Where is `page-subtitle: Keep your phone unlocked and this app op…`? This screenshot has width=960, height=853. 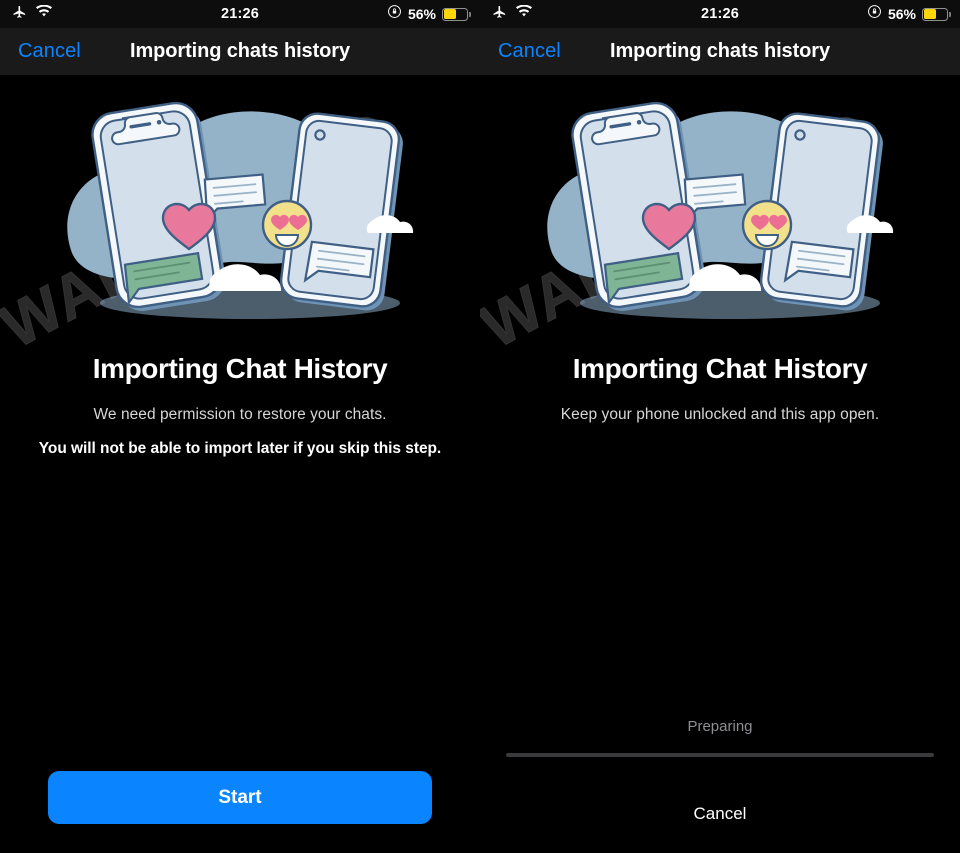
page-subtitle: Keep your phone unlocked and this app op… is located at coordinates (720, 414).